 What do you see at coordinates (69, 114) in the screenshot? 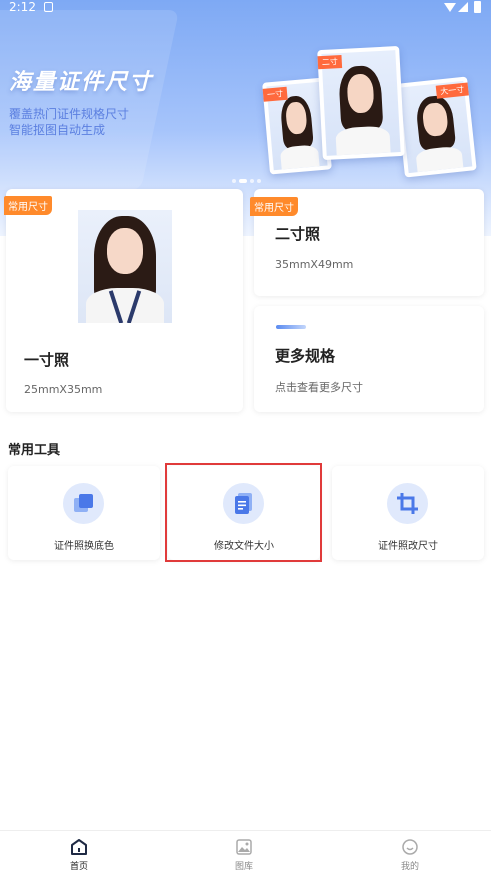
I see `banner-subtitle: 覆盖热门证件规格尺寸` at bounding box center [69, 114].